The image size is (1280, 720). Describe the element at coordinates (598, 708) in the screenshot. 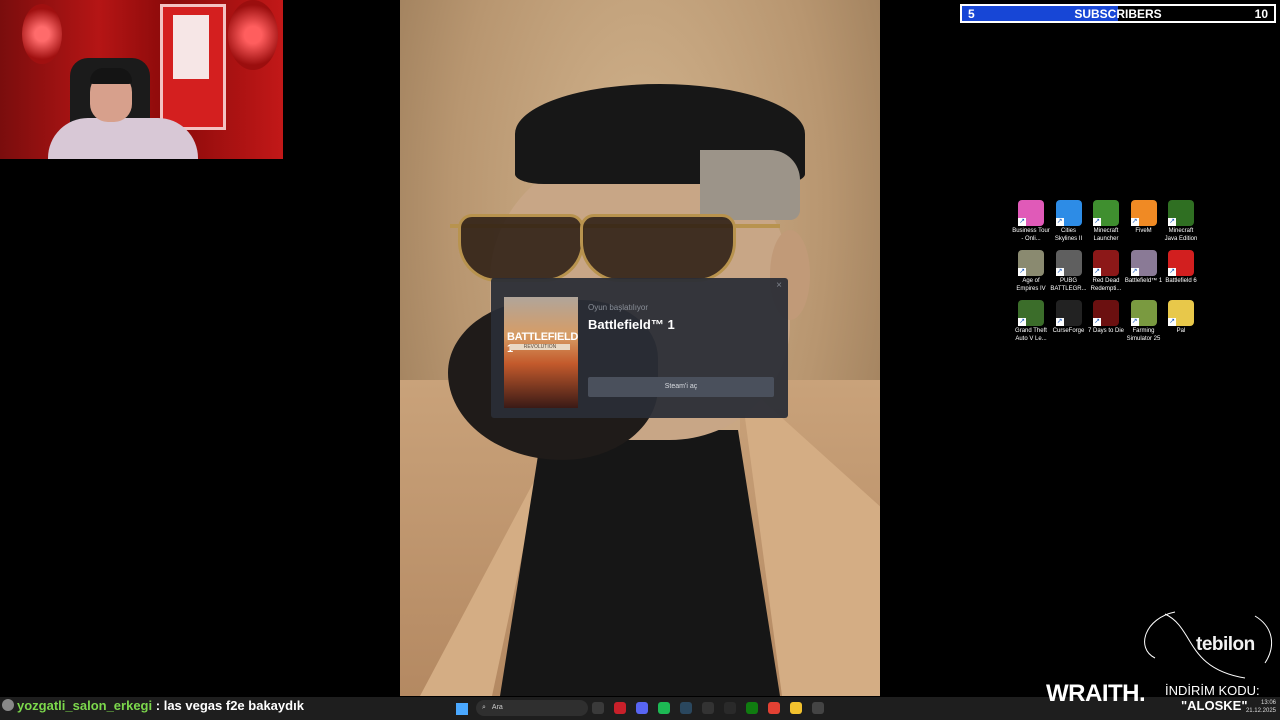

I see `file-icon` at that location.